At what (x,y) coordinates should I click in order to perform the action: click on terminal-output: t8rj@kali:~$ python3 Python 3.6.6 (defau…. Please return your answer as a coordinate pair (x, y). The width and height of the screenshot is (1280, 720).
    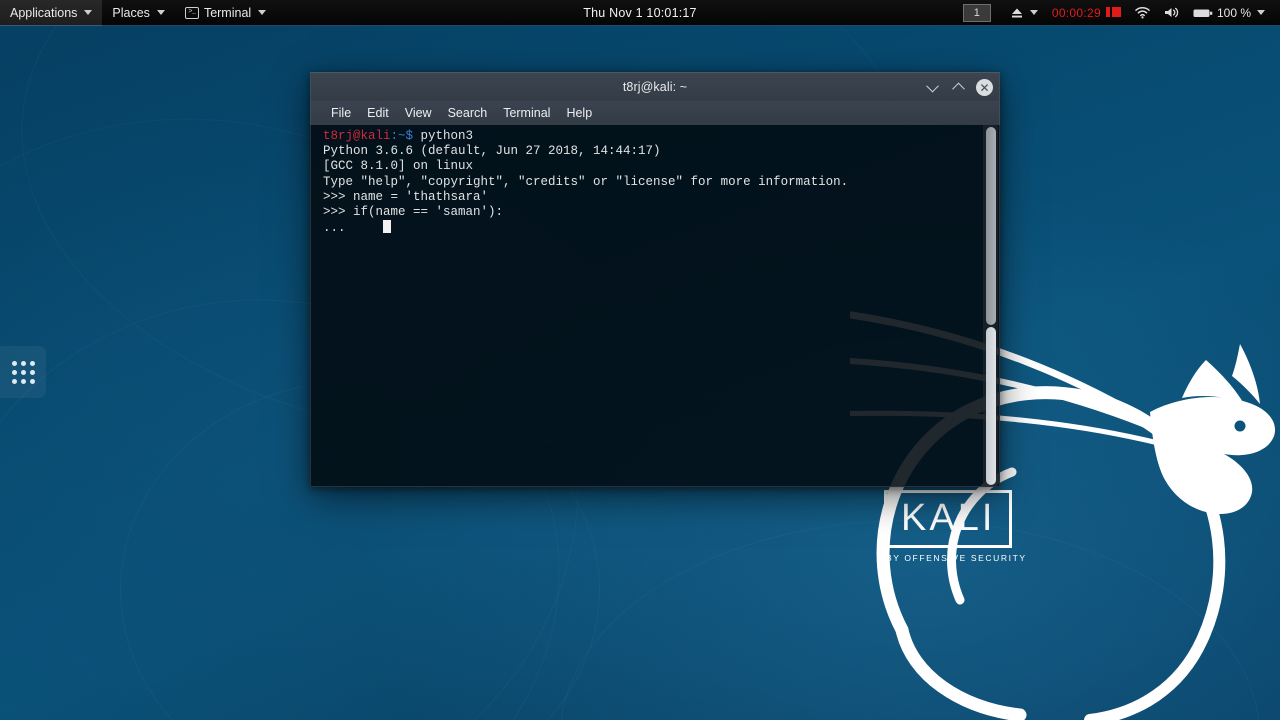
    Looking at the image, I should click on (650, 182).